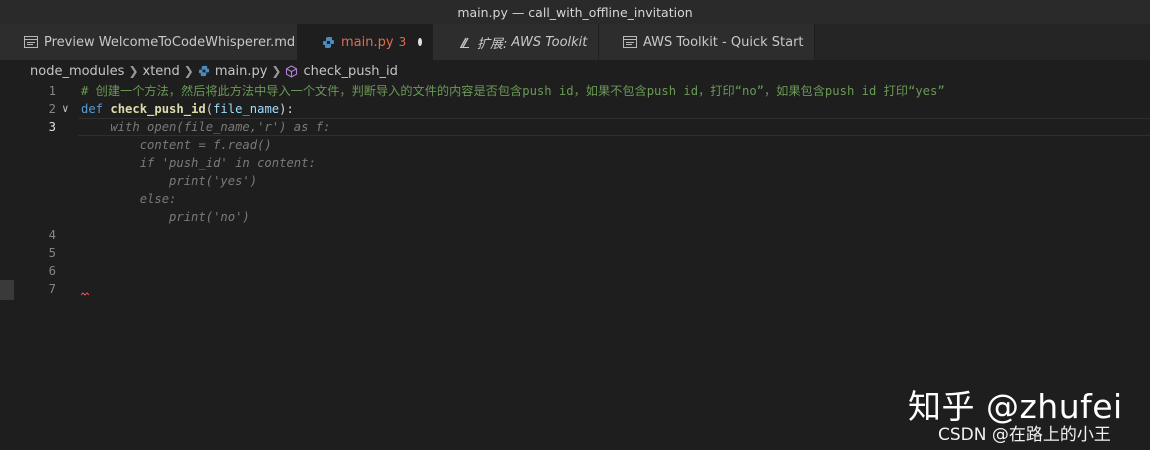 This screenshot has height=450, width=1150. I want to click on window-title: main.py — call_with_offline_invitation, so click(575, 12).